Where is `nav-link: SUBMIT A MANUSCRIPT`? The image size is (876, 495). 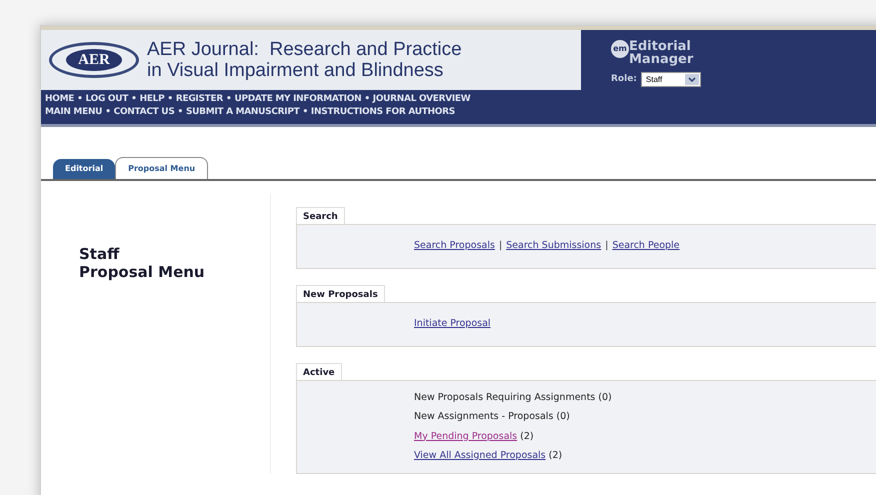 nav-link: SUBMIT A MANUSCRIPT is located at coordinates (243, 112).